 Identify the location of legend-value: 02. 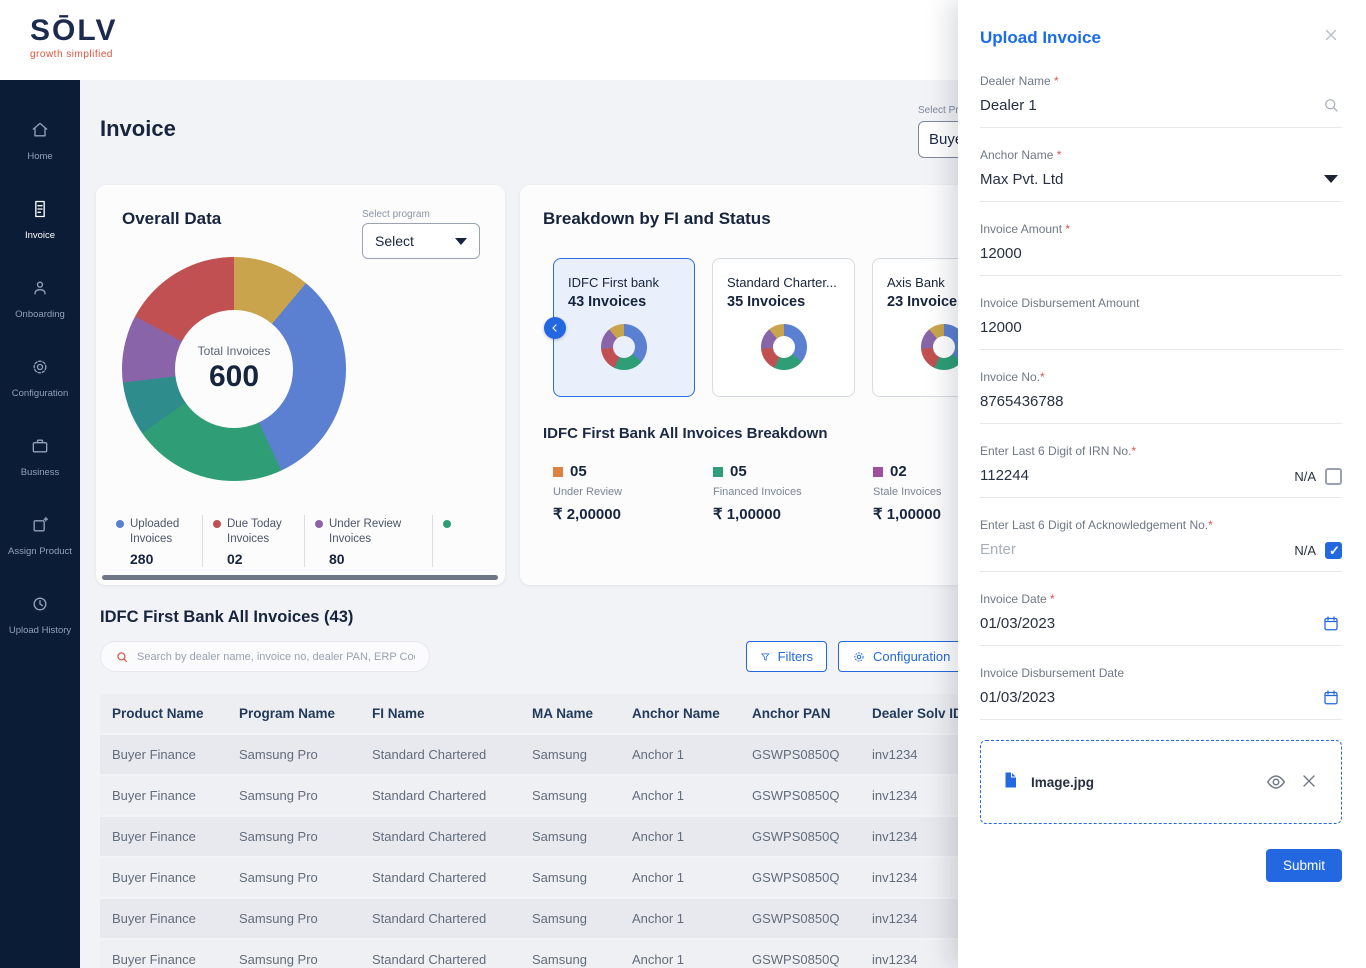
(235, 558).